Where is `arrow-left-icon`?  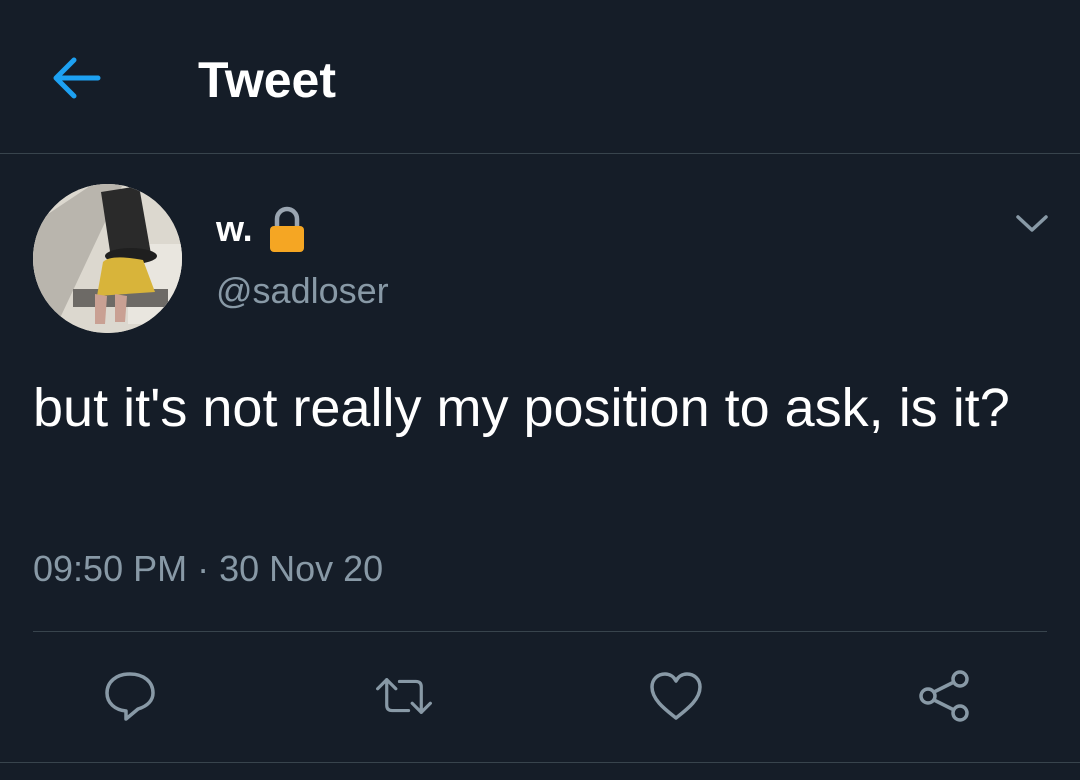
arrow-left-icon is located at coordinates (77, 78).